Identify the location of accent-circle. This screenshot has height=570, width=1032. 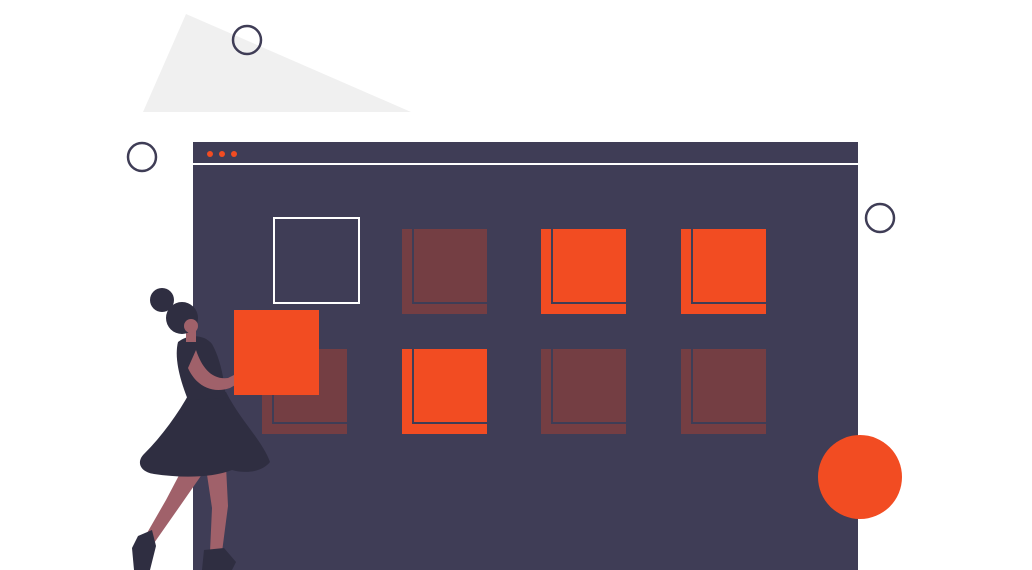
(860, 477).